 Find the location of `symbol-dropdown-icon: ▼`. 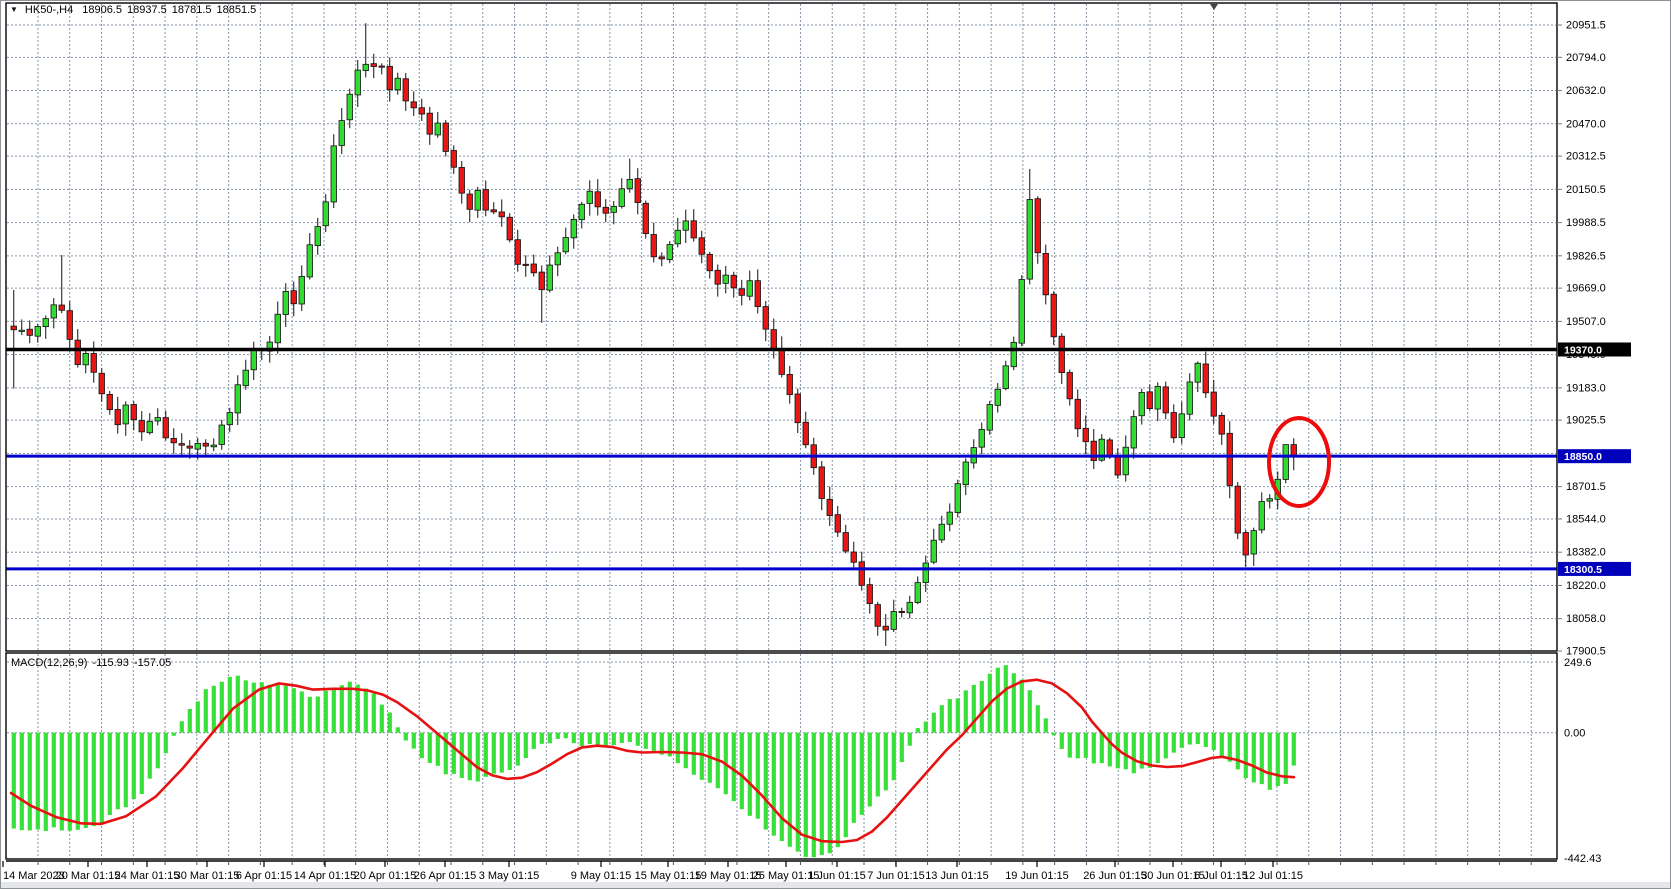

symbol-dropdown-icon: ▼ is located at coordinates (14, 9).